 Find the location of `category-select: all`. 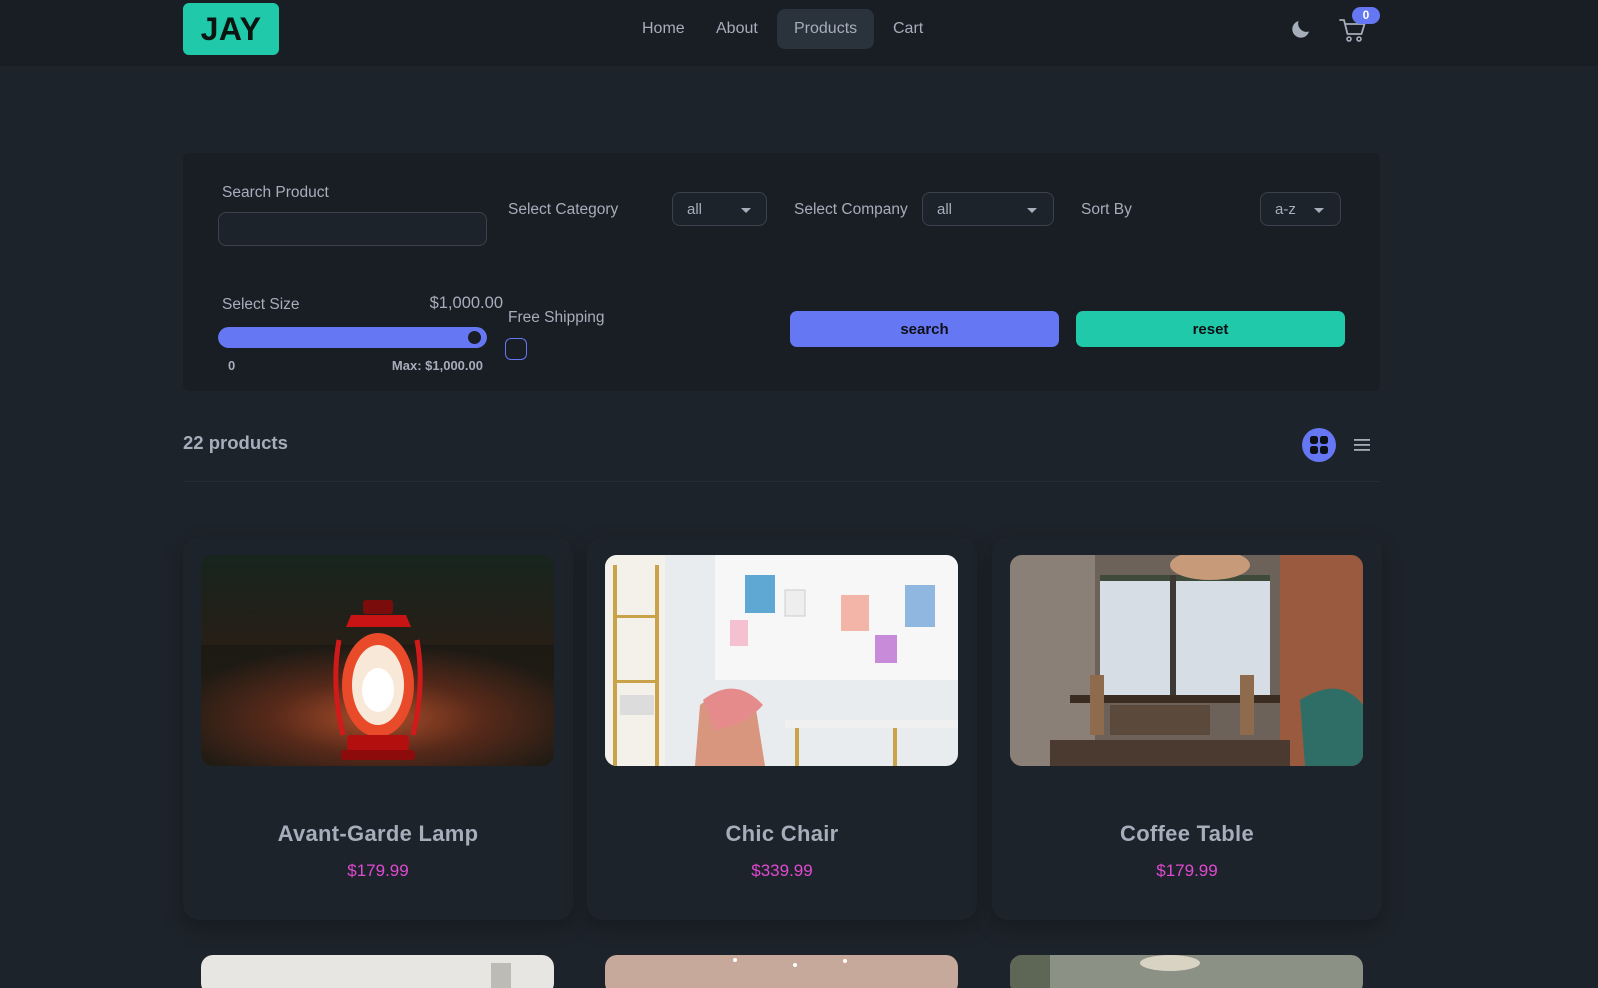

category-select: all is located at coordinates (719, 209).